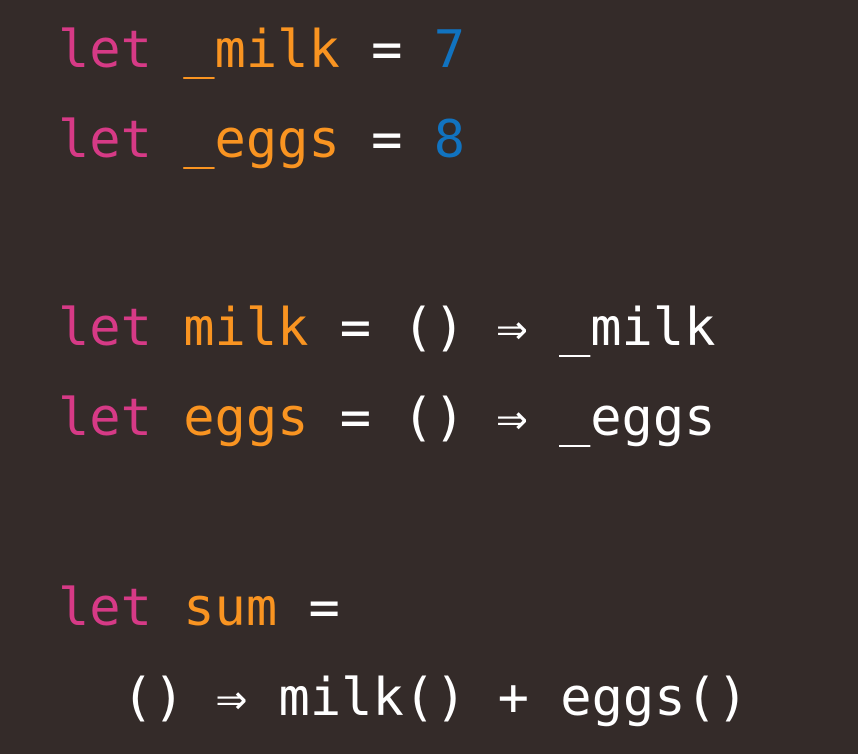 The image size is (858, 754). What do you see at coordinates (449, 140) in the screenshot?
I see `number-literal: 8` at bounding box center [449, 140].